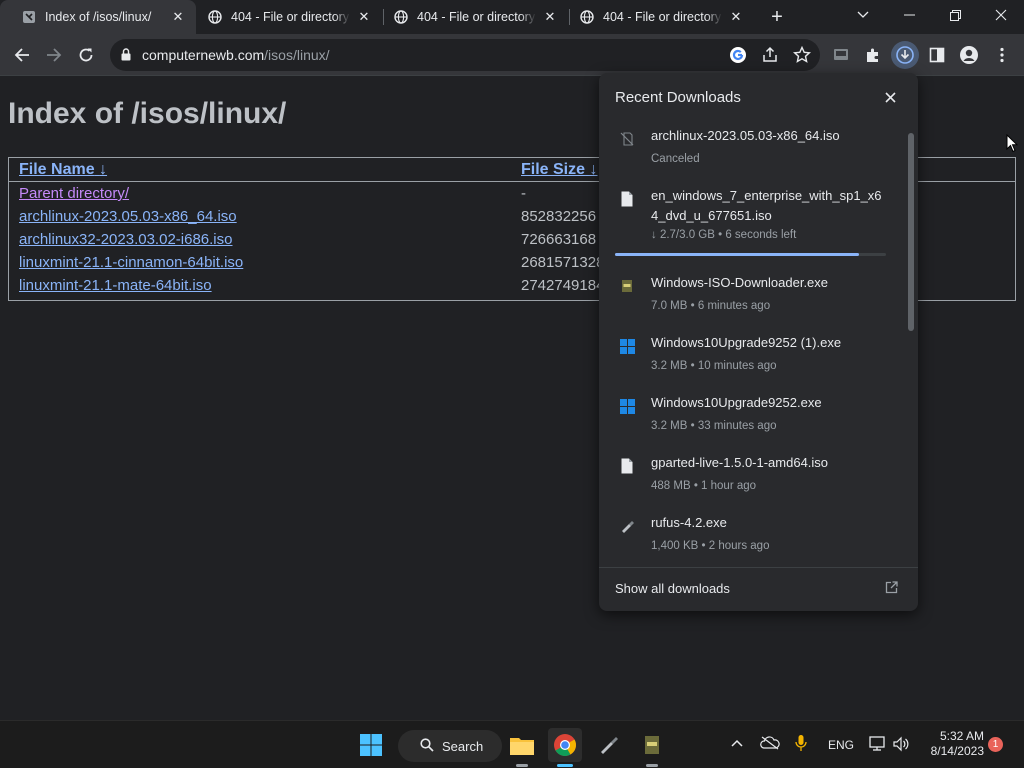 This screenshot has height=768, width=1024. I want to click on download-item: archlinux-2023.05.03-x86_64.iso Canceled, so click(750, 151).